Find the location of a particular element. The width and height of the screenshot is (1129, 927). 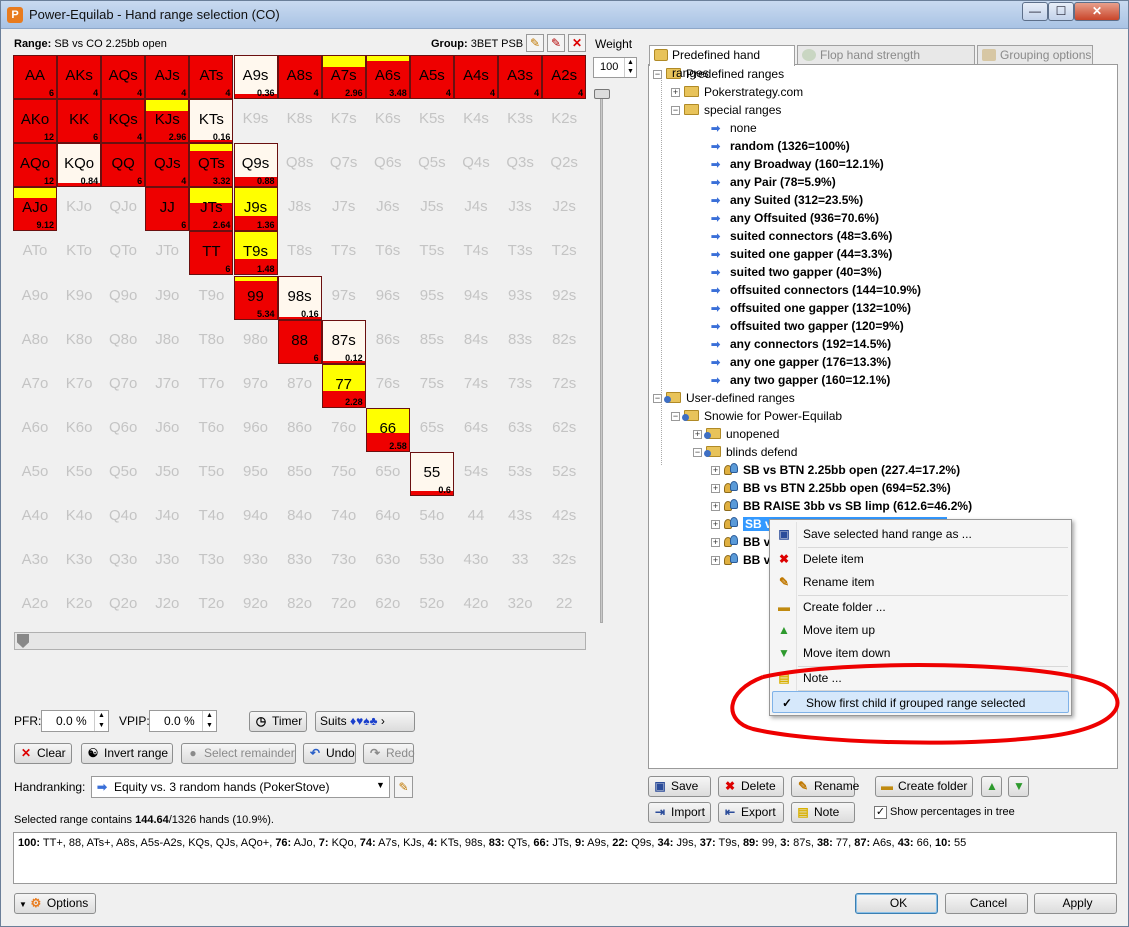

hand-cell: T7o is located at coordinates (211, 386).